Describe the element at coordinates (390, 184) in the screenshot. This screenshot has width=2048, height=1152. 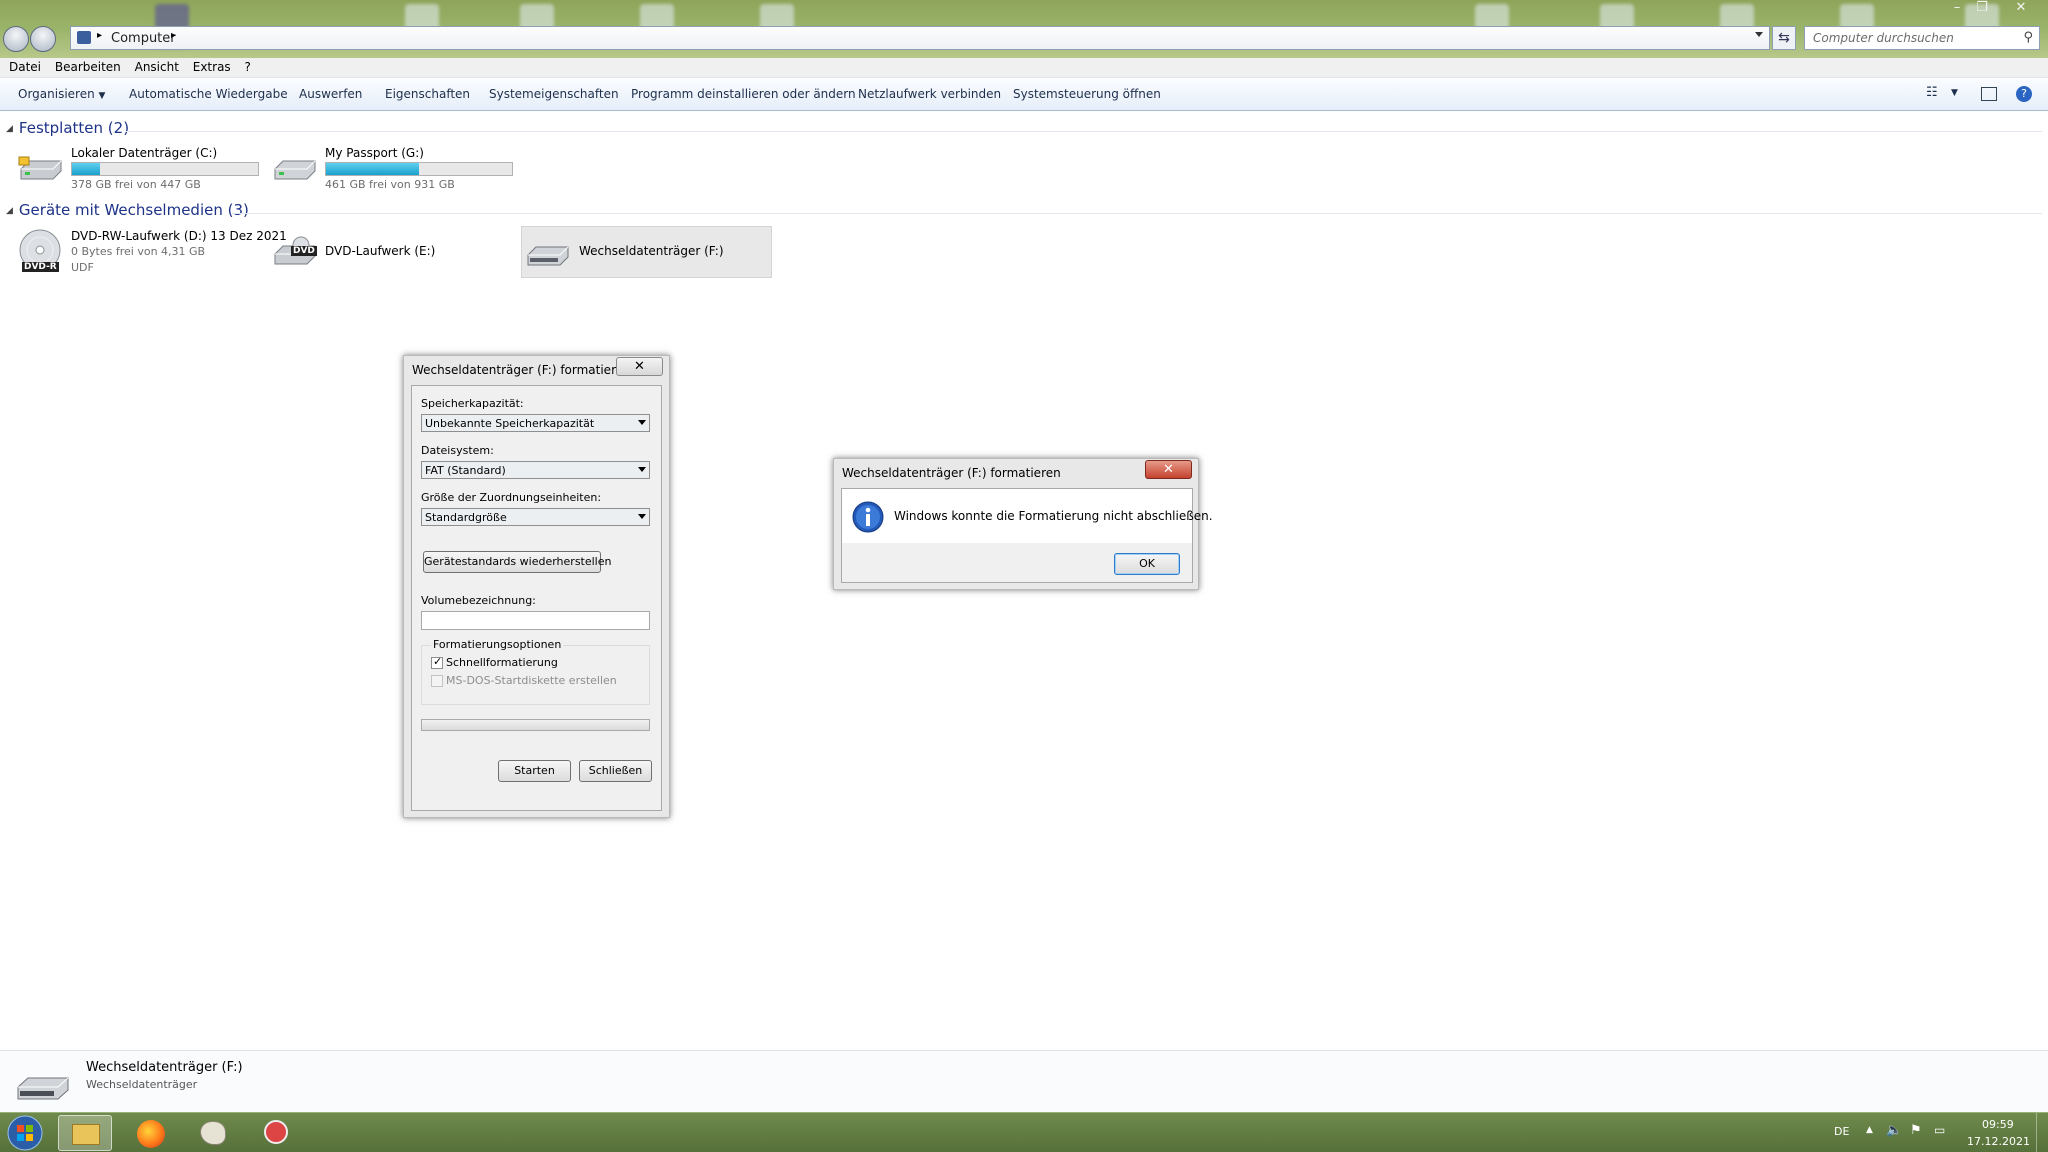
I see `drive-g-free: 461 GB frei von 931 GB` at that location.